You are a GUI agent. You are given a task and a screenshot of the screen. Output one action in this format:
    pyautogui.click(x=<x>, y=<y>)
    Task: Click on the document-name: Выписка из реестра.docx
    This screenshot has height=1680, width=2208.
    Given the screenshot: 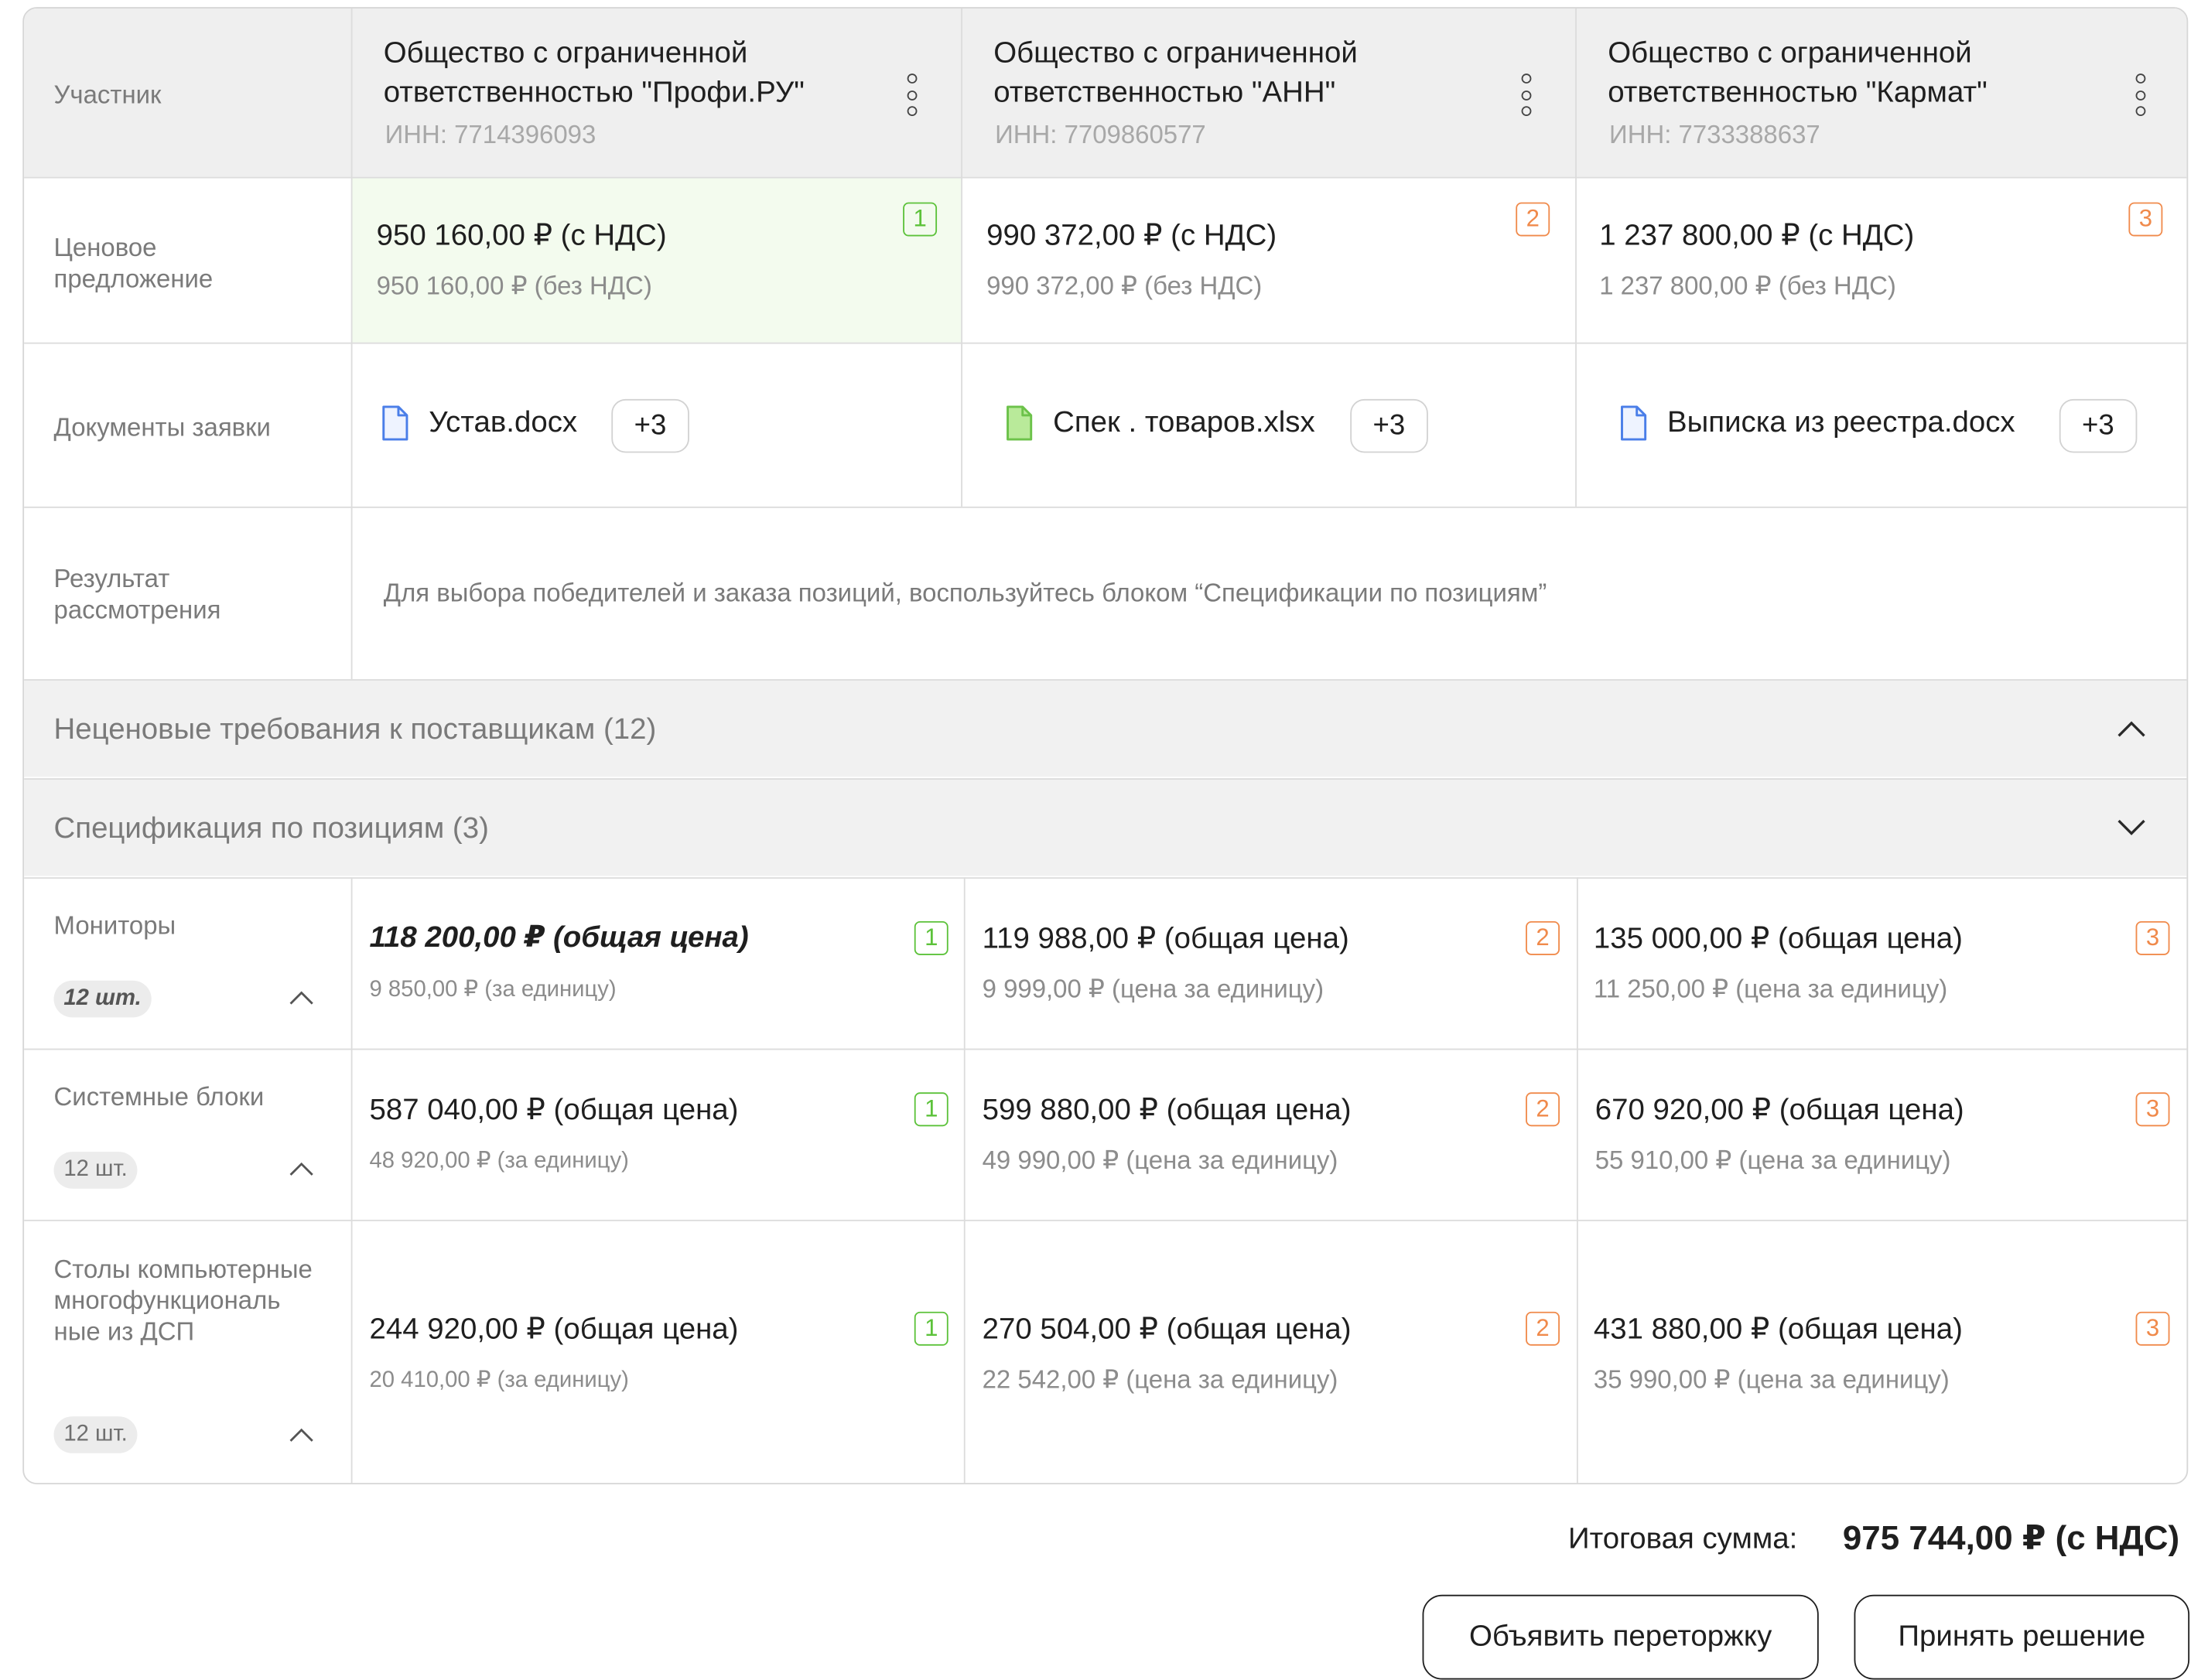 What is the action you would take?
    pyautogui.click(x=1841, y=423)
    